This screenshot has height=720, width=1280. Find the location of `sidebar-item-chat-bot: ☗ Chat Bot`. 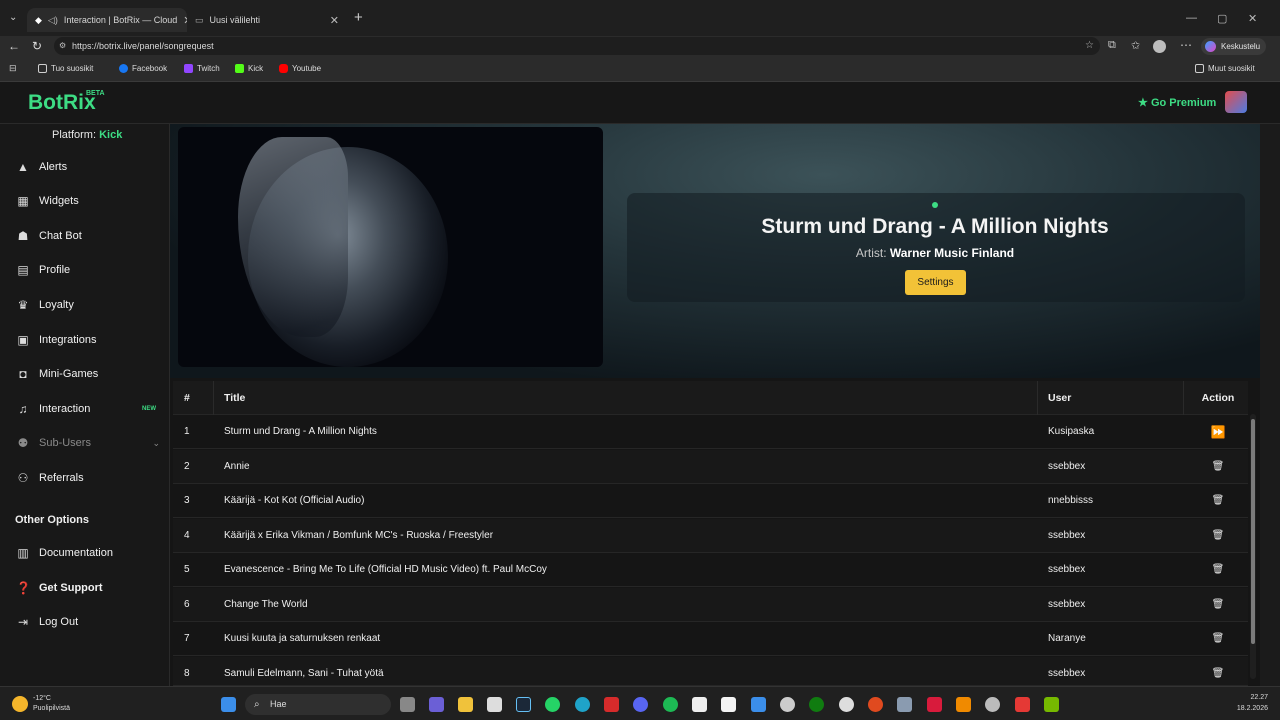

sidebar-item-chat-bot: ☗ Chat Bot is located at coordinates (91, 236).